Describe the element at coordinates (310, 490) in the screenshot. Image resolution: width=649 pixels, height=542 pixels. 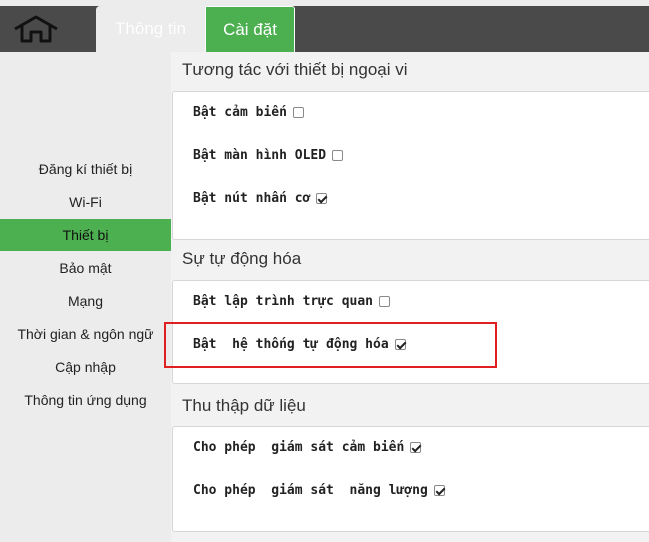
I see `option-label: Cho phép giám sát năng lượng` at that location.